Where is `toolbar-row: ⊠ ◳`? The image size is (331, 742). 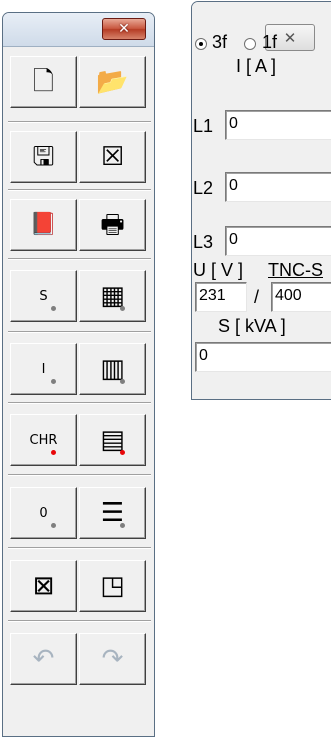
toolbar-row: ⊠ ◳ is located at coordinates (79, 586).